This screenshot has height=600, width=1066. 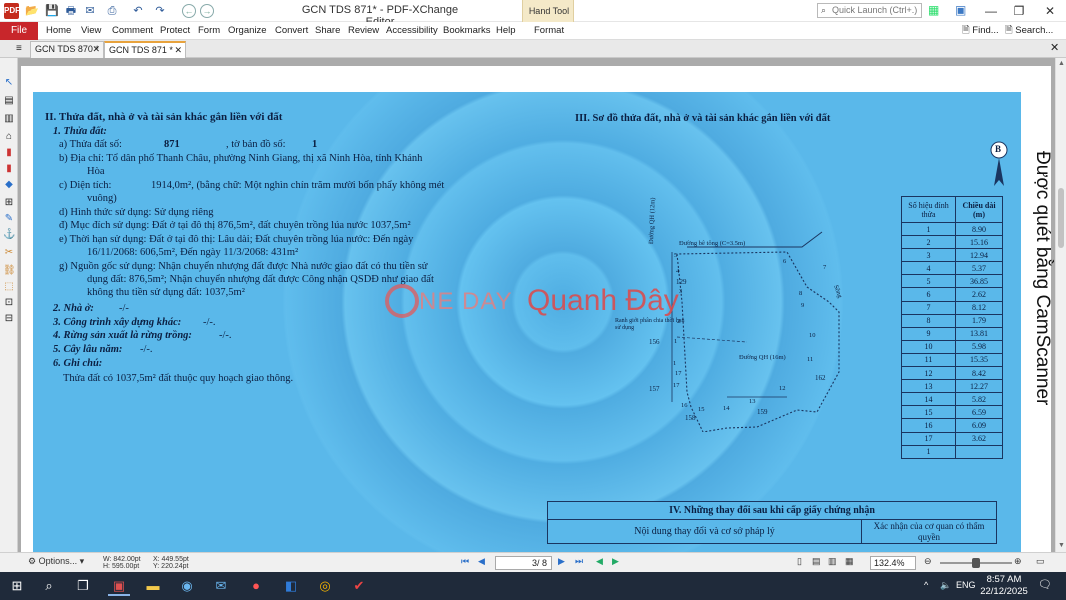 What do you see at coordinates (549, 31) in the screenshot?
I see `tab-format: Format` at bounding box center [549, 31].